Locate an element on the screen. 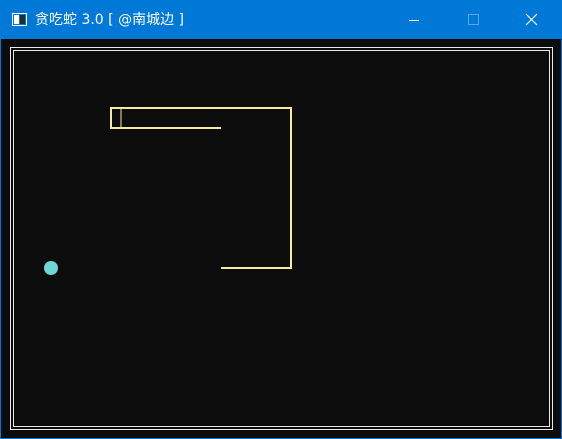 This screenshot has height=439, width=562. minimize-button is located at coordinates (414, 20).